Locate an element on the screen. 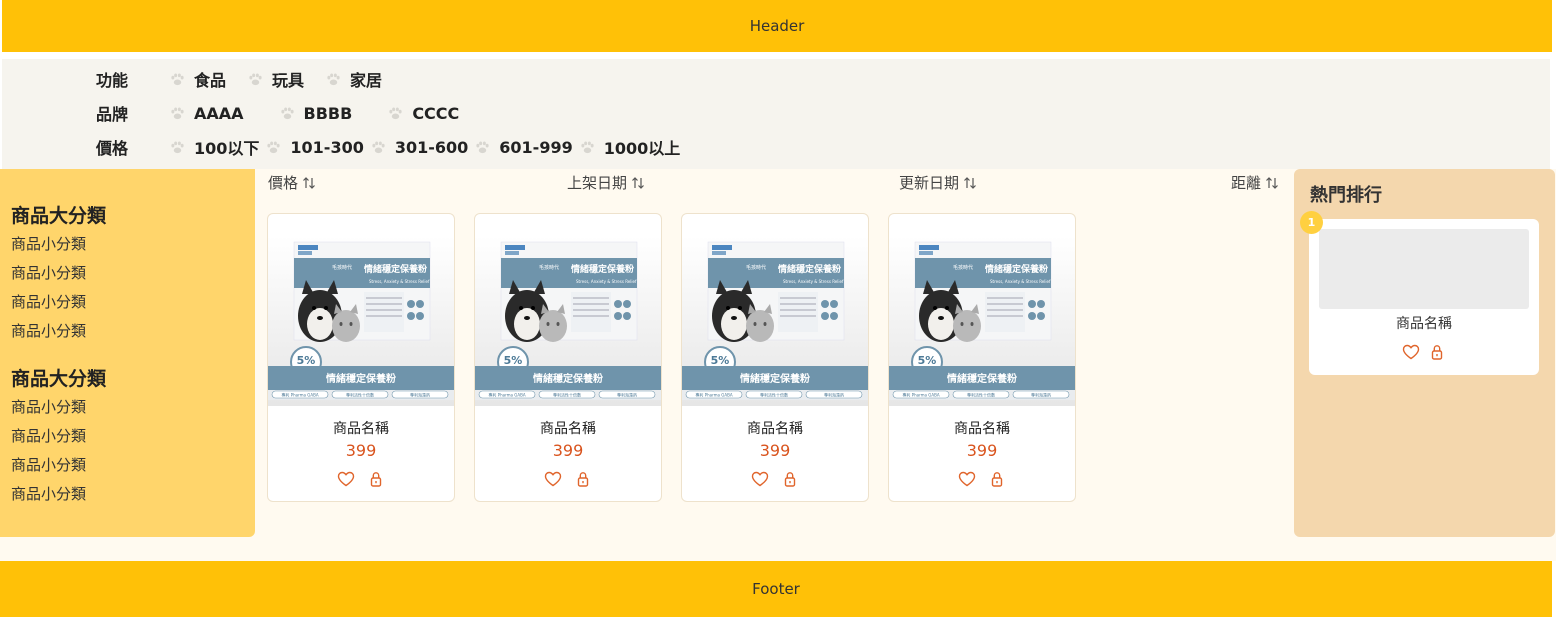 This screenshot has height=620, width=1556. filter-option-cccc: CCCC is located at coordinates (423, 113).